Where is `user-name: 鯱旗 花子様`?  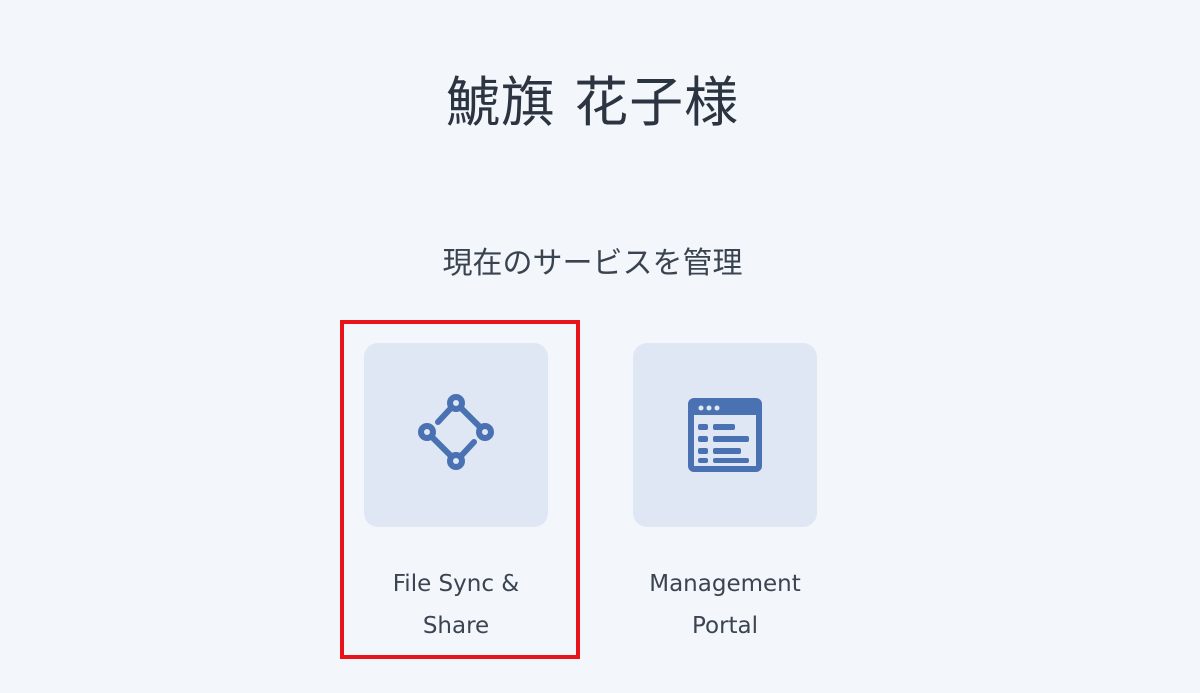
user-name: 鯱旗 花子様 is located at coordinates (592, 102).